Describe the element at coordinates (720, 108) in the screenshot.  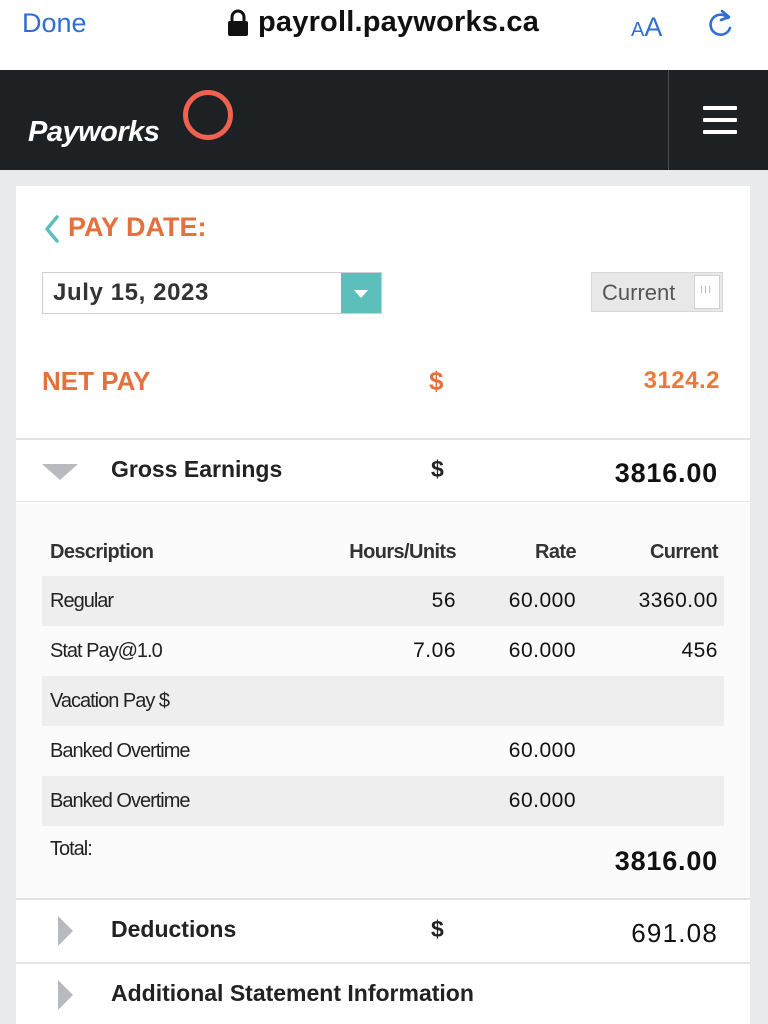
I see `menu-bar-top` at that location.